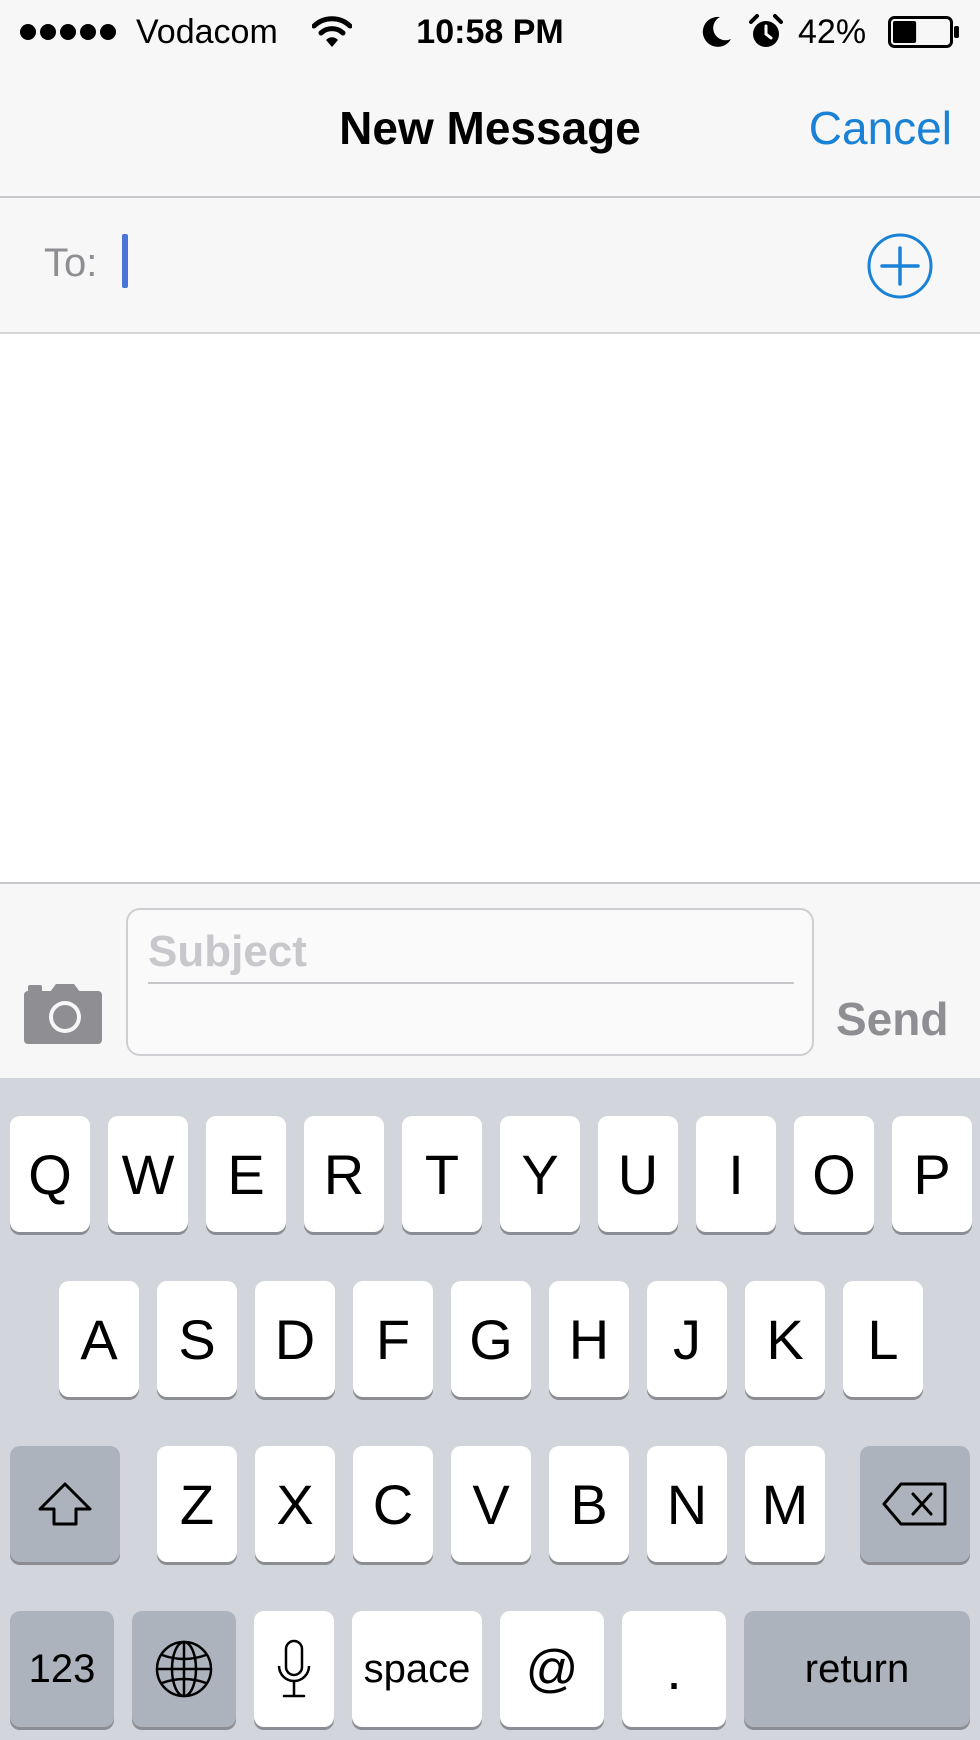  What do you see at coordinates (490, 32) in the screenshot?
I see `status-bar: Vodacom 10:58 PM 42%` at bounding box center [490, 32].